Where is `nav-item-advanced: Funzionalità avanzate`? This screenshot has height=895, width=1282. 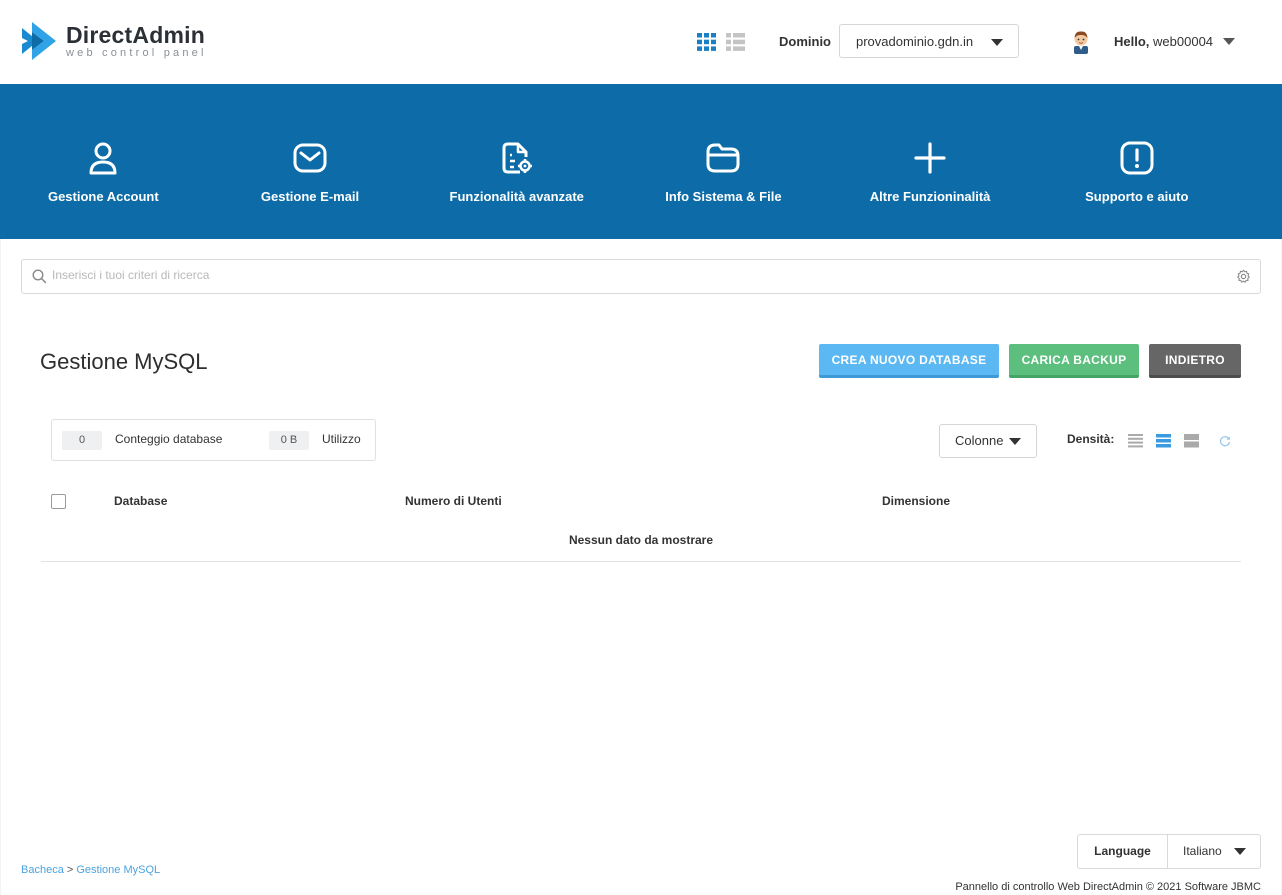
nav-item-advanced: Funzionalità avanzate is located at coordinates (516, 161).